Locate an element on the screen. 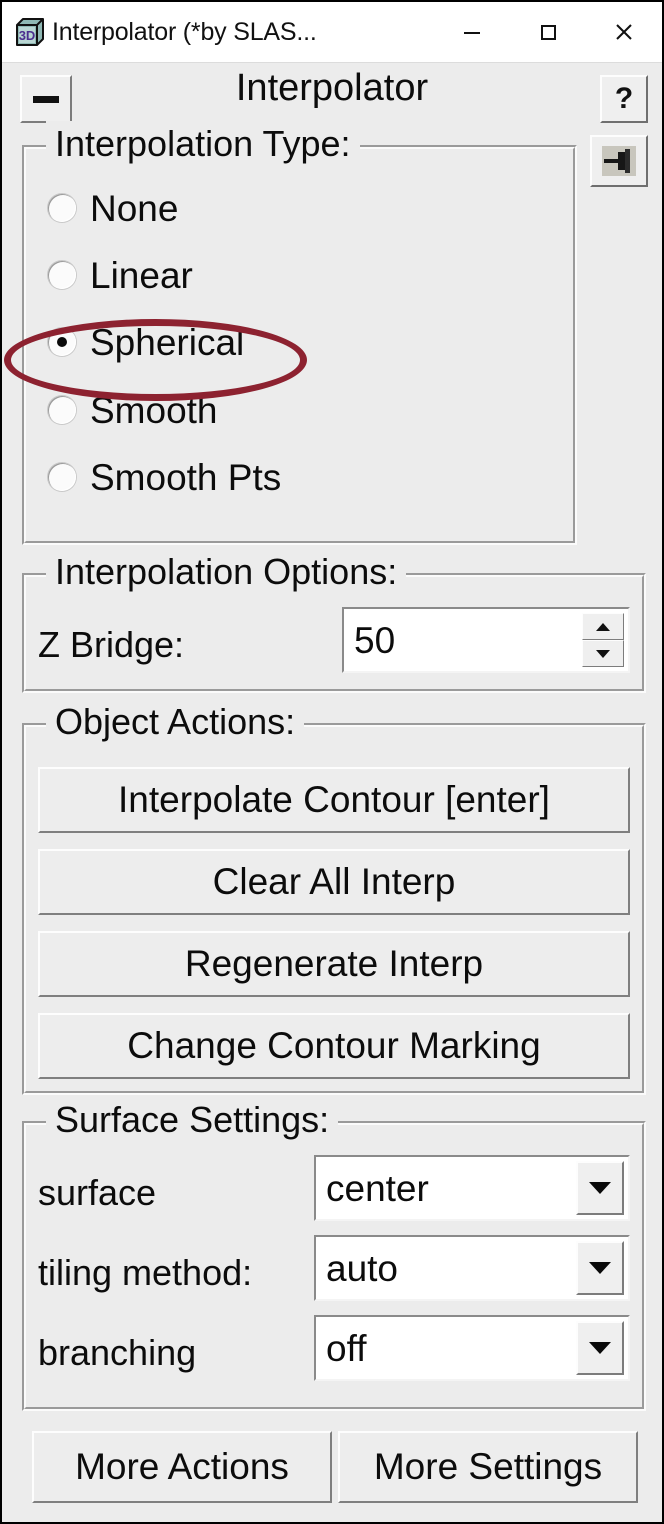 The width and height of the screenshot is (664, 1524). interpolation-options-group: Interpolation Options: Z Bridge: 50 is located at coordinates (334, 621).